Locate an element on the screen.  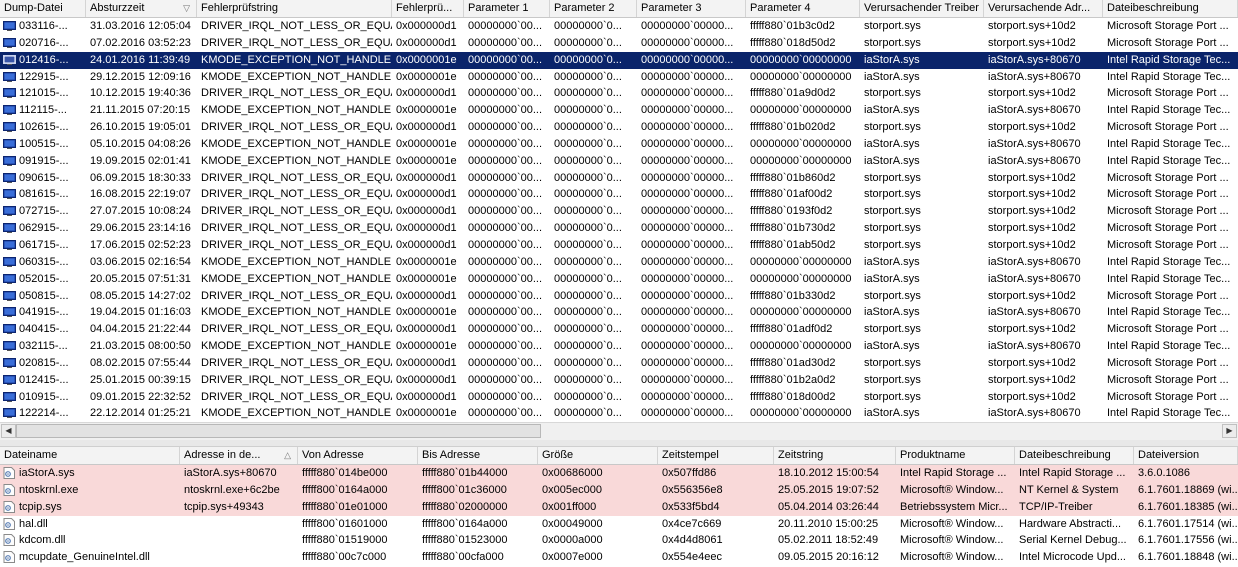
driver-column-header: Produktname is located at coordinates (955, 455).